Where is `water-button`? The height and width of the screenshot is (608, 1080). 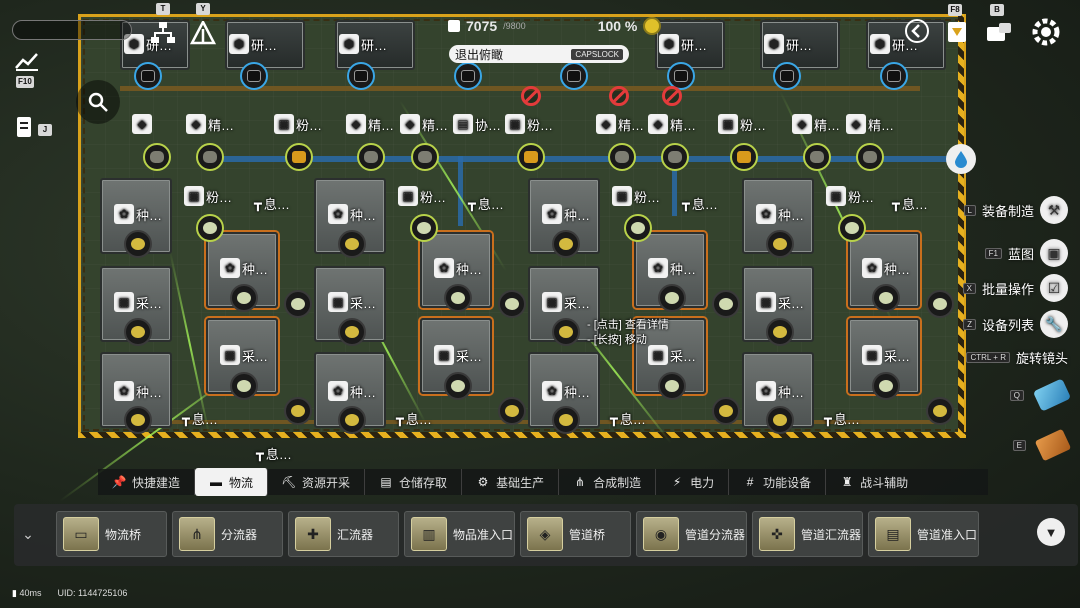
water-button is located at coordinates (961, 159).